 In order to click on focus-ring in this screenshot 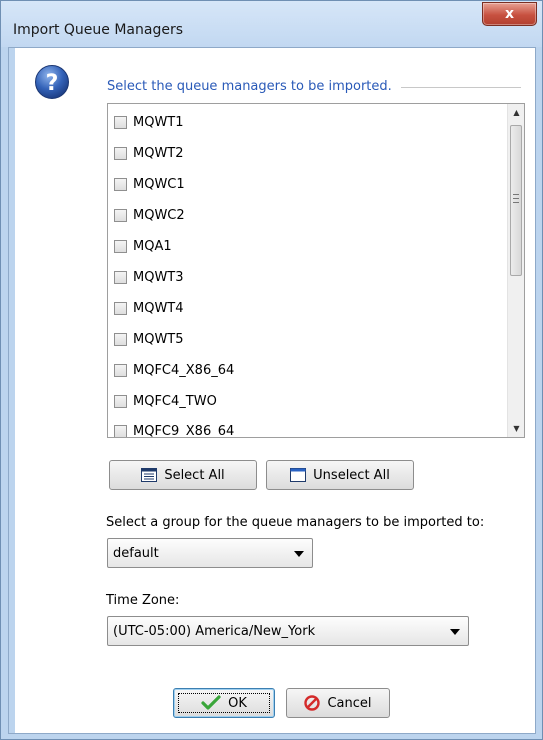, I will do `click(224, 703)`.